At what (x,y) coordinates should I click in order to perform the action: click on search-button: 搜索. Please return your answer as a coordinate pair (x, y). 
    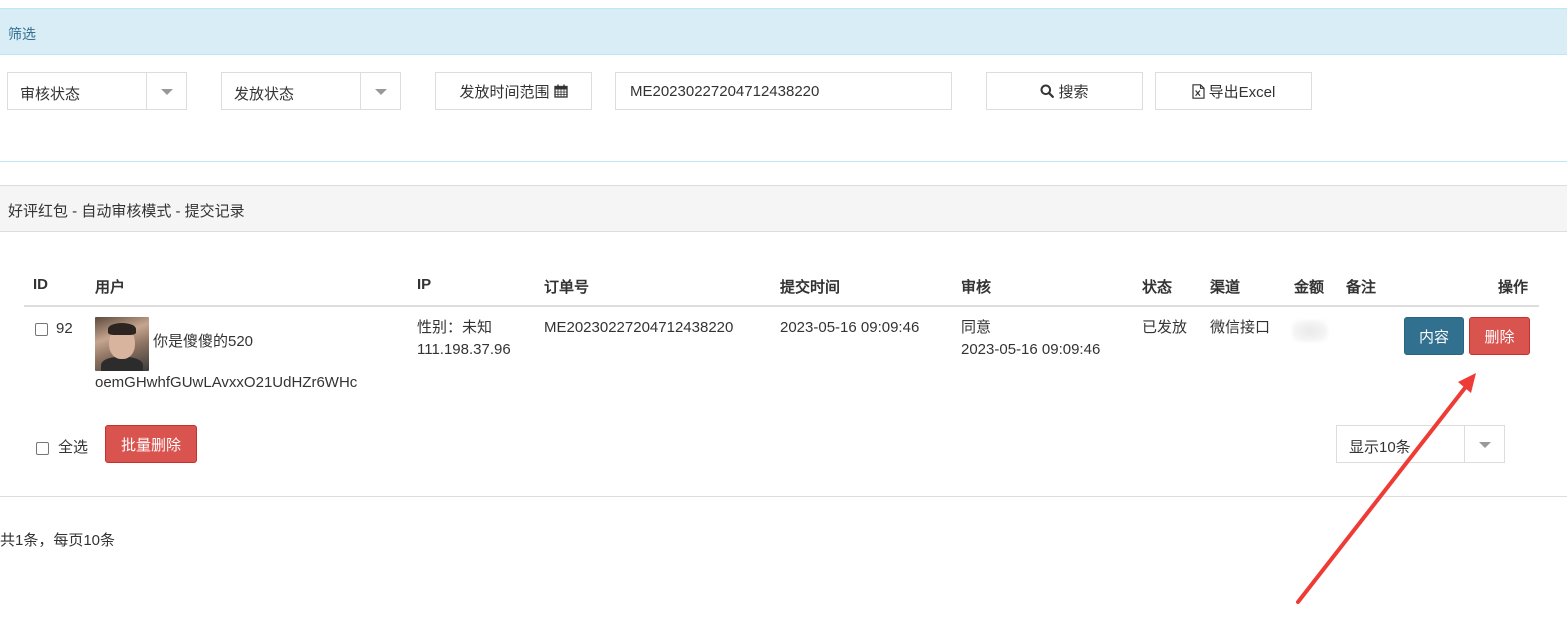
    Looking at the image, I should click on (1064, 91).